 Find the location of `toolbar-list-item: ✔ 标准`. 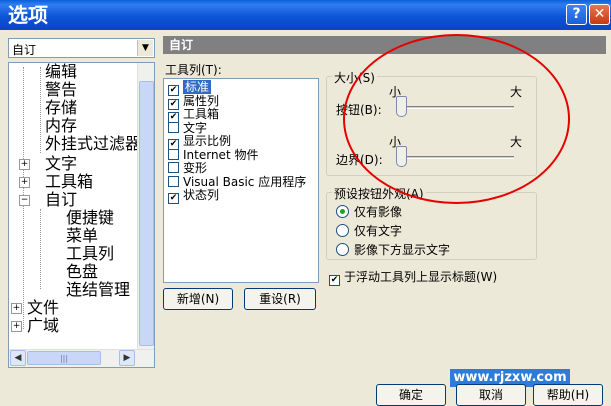

toolbar-list-item: ✔ 标准 is located at coordinates (190, 88).